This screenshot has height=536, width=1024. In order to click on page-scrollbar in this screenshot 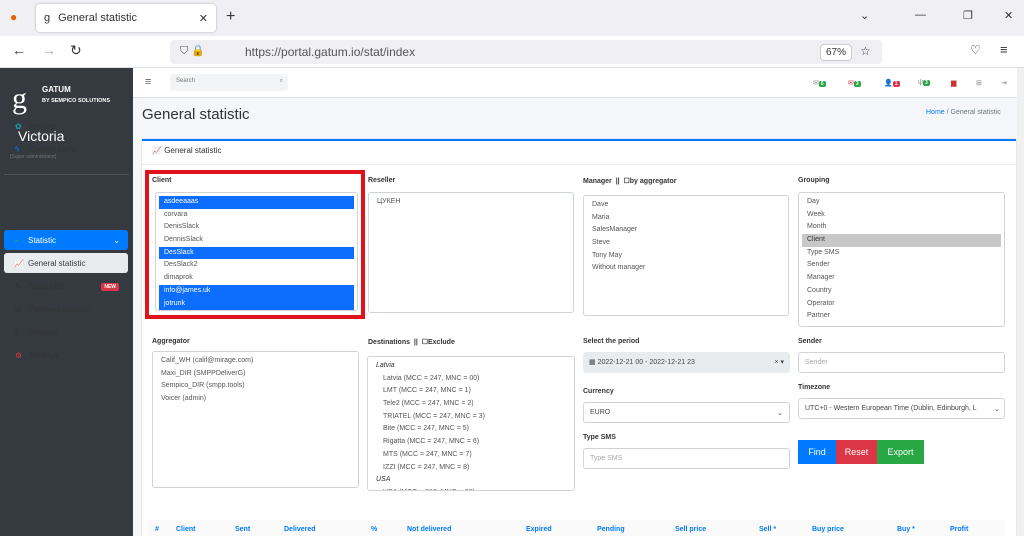, I will do `click(1020, 302)`.